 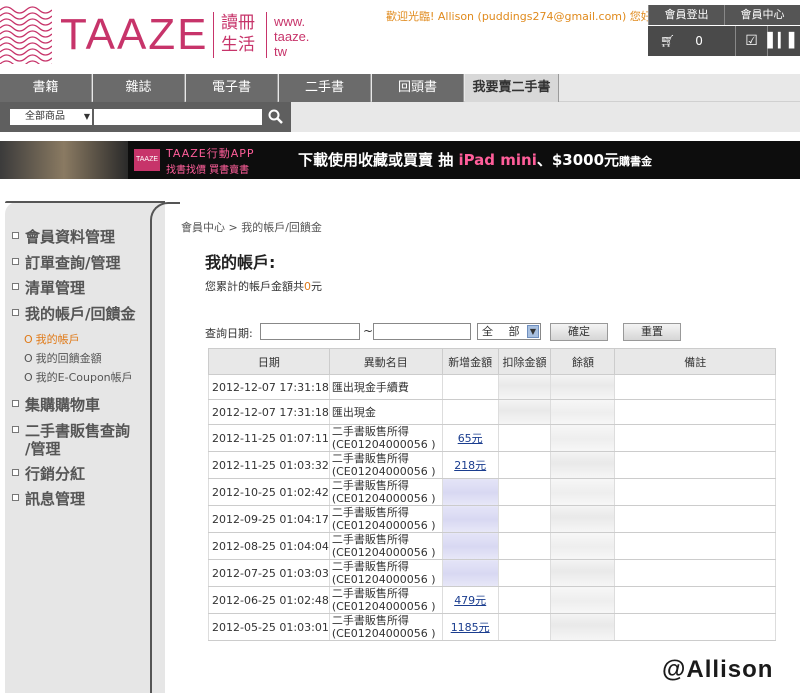 What do you see at coordinates (269, 519) in the screenshot?
I see `cell-date: 2012-09-25 01:04:17` at bounding box center [269, 519].